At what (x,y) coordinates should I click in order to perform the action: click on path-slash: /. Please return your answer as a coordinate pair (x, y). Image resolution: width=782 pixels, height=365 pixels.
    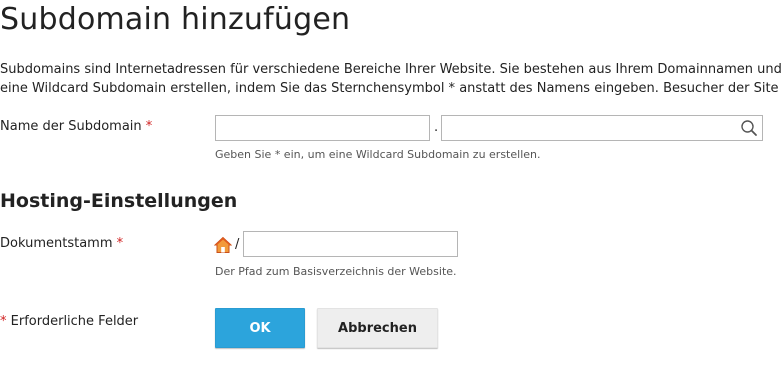
    Looking at the image, I should click on (237, 244).